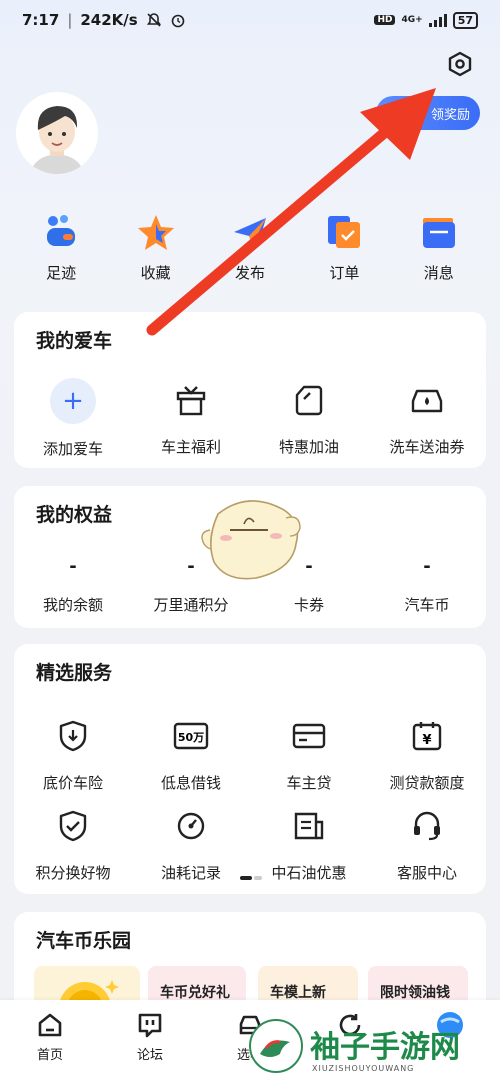  What do you see at coordinates (438, 233) in the screenshot?
I see `message-icon` at bounding box center [438, 233].